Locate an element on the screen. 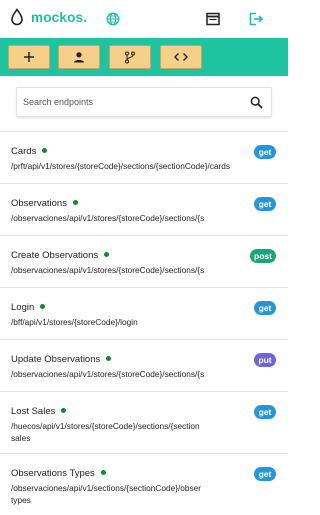  endpoint-name: Lost Sales is located at coordinates (33, 411).